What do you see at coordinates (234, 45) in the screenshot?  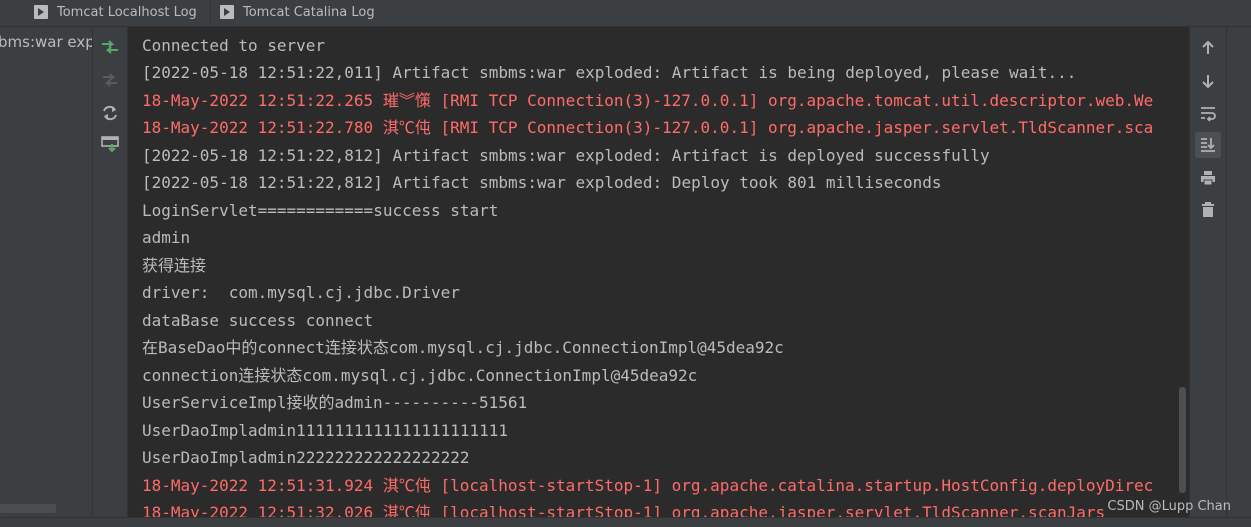 I see `console-line: Connected to server` at bounding box center [234, 45].